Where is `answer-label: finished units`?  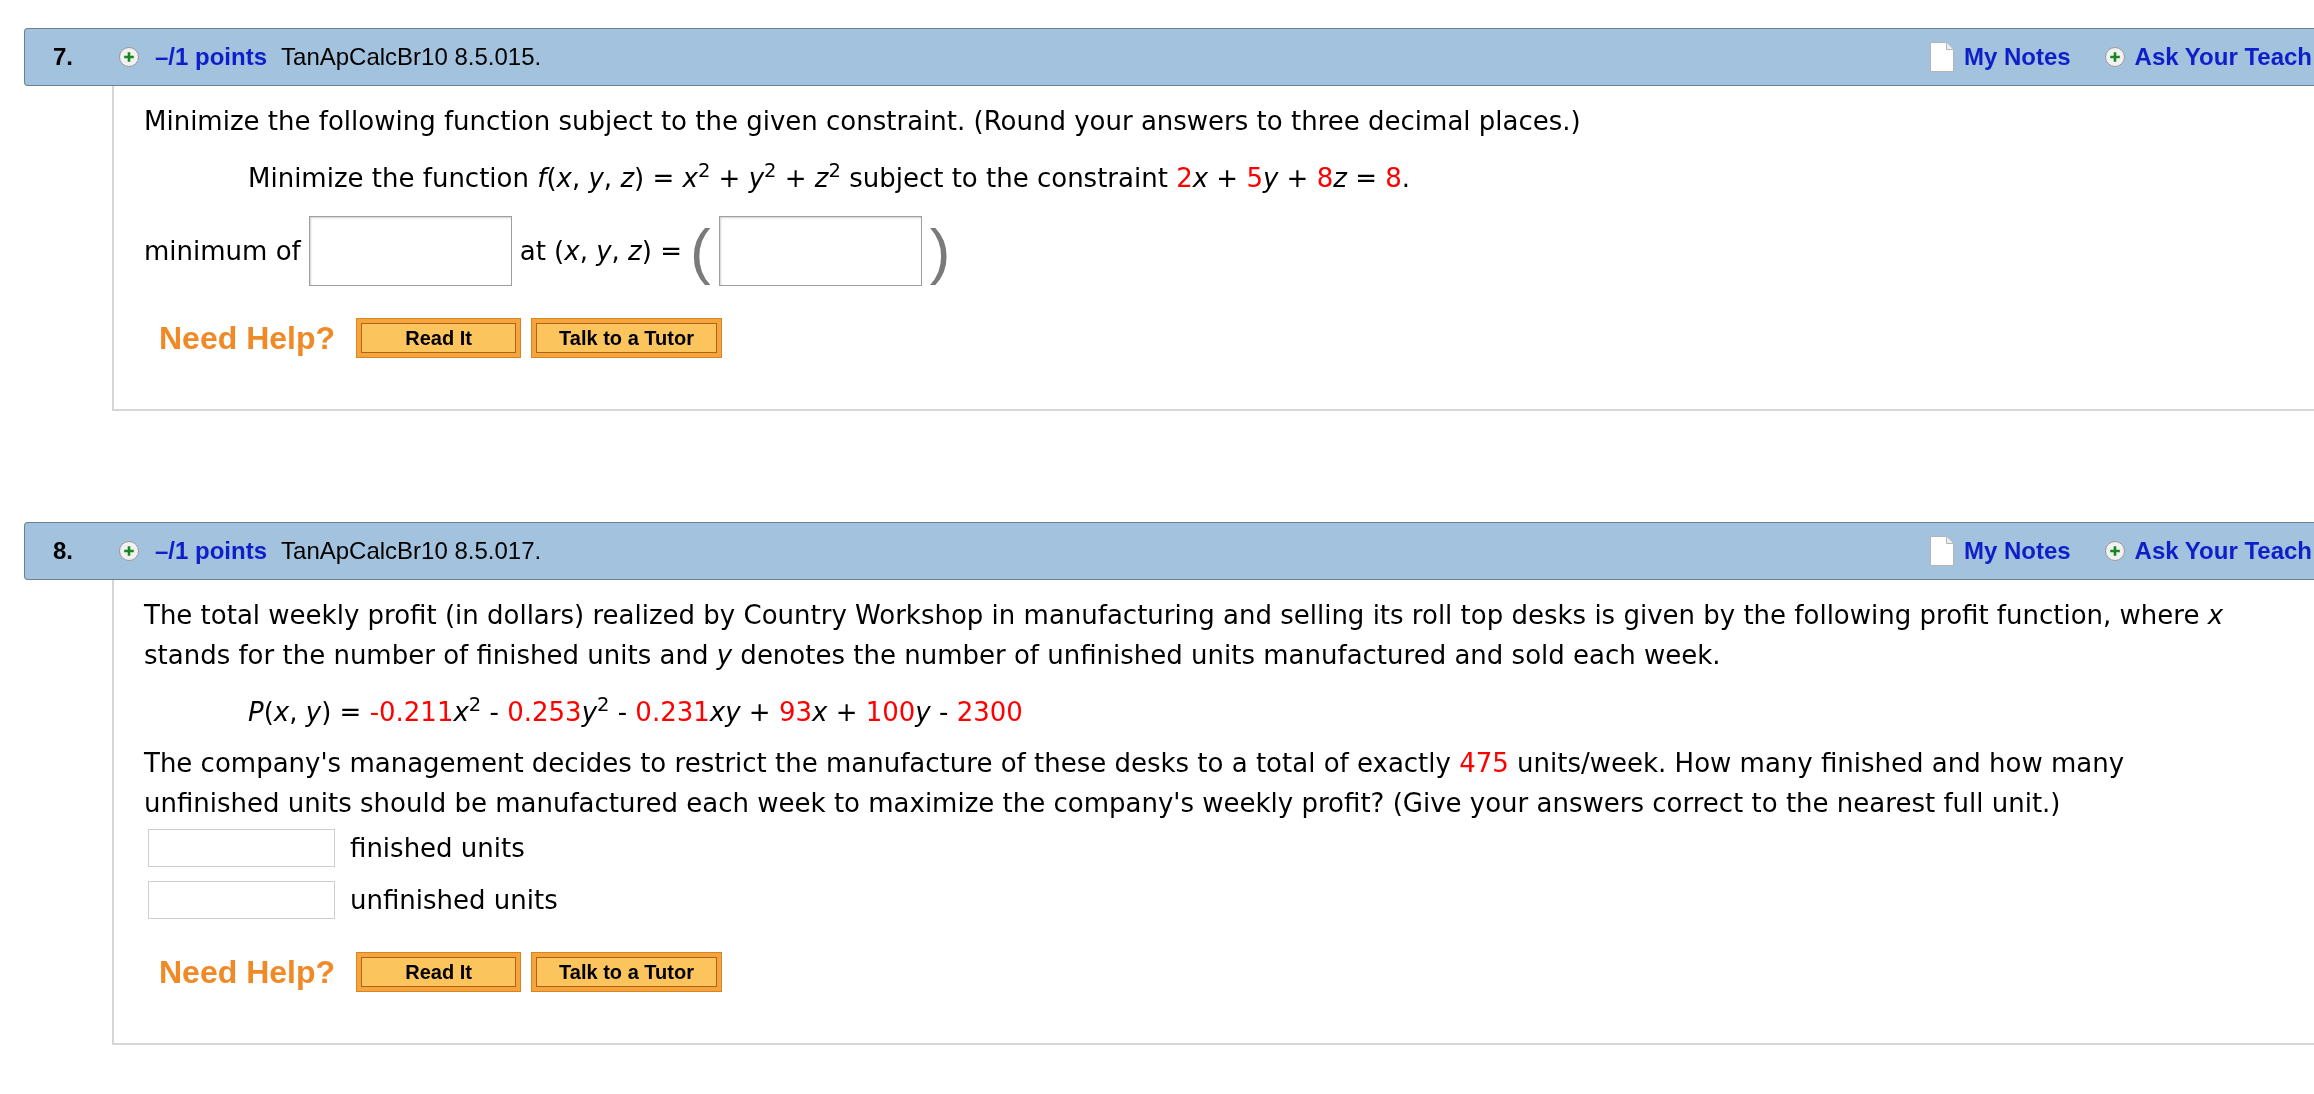
answer-label: finished units is located at coordinates (437, 848).